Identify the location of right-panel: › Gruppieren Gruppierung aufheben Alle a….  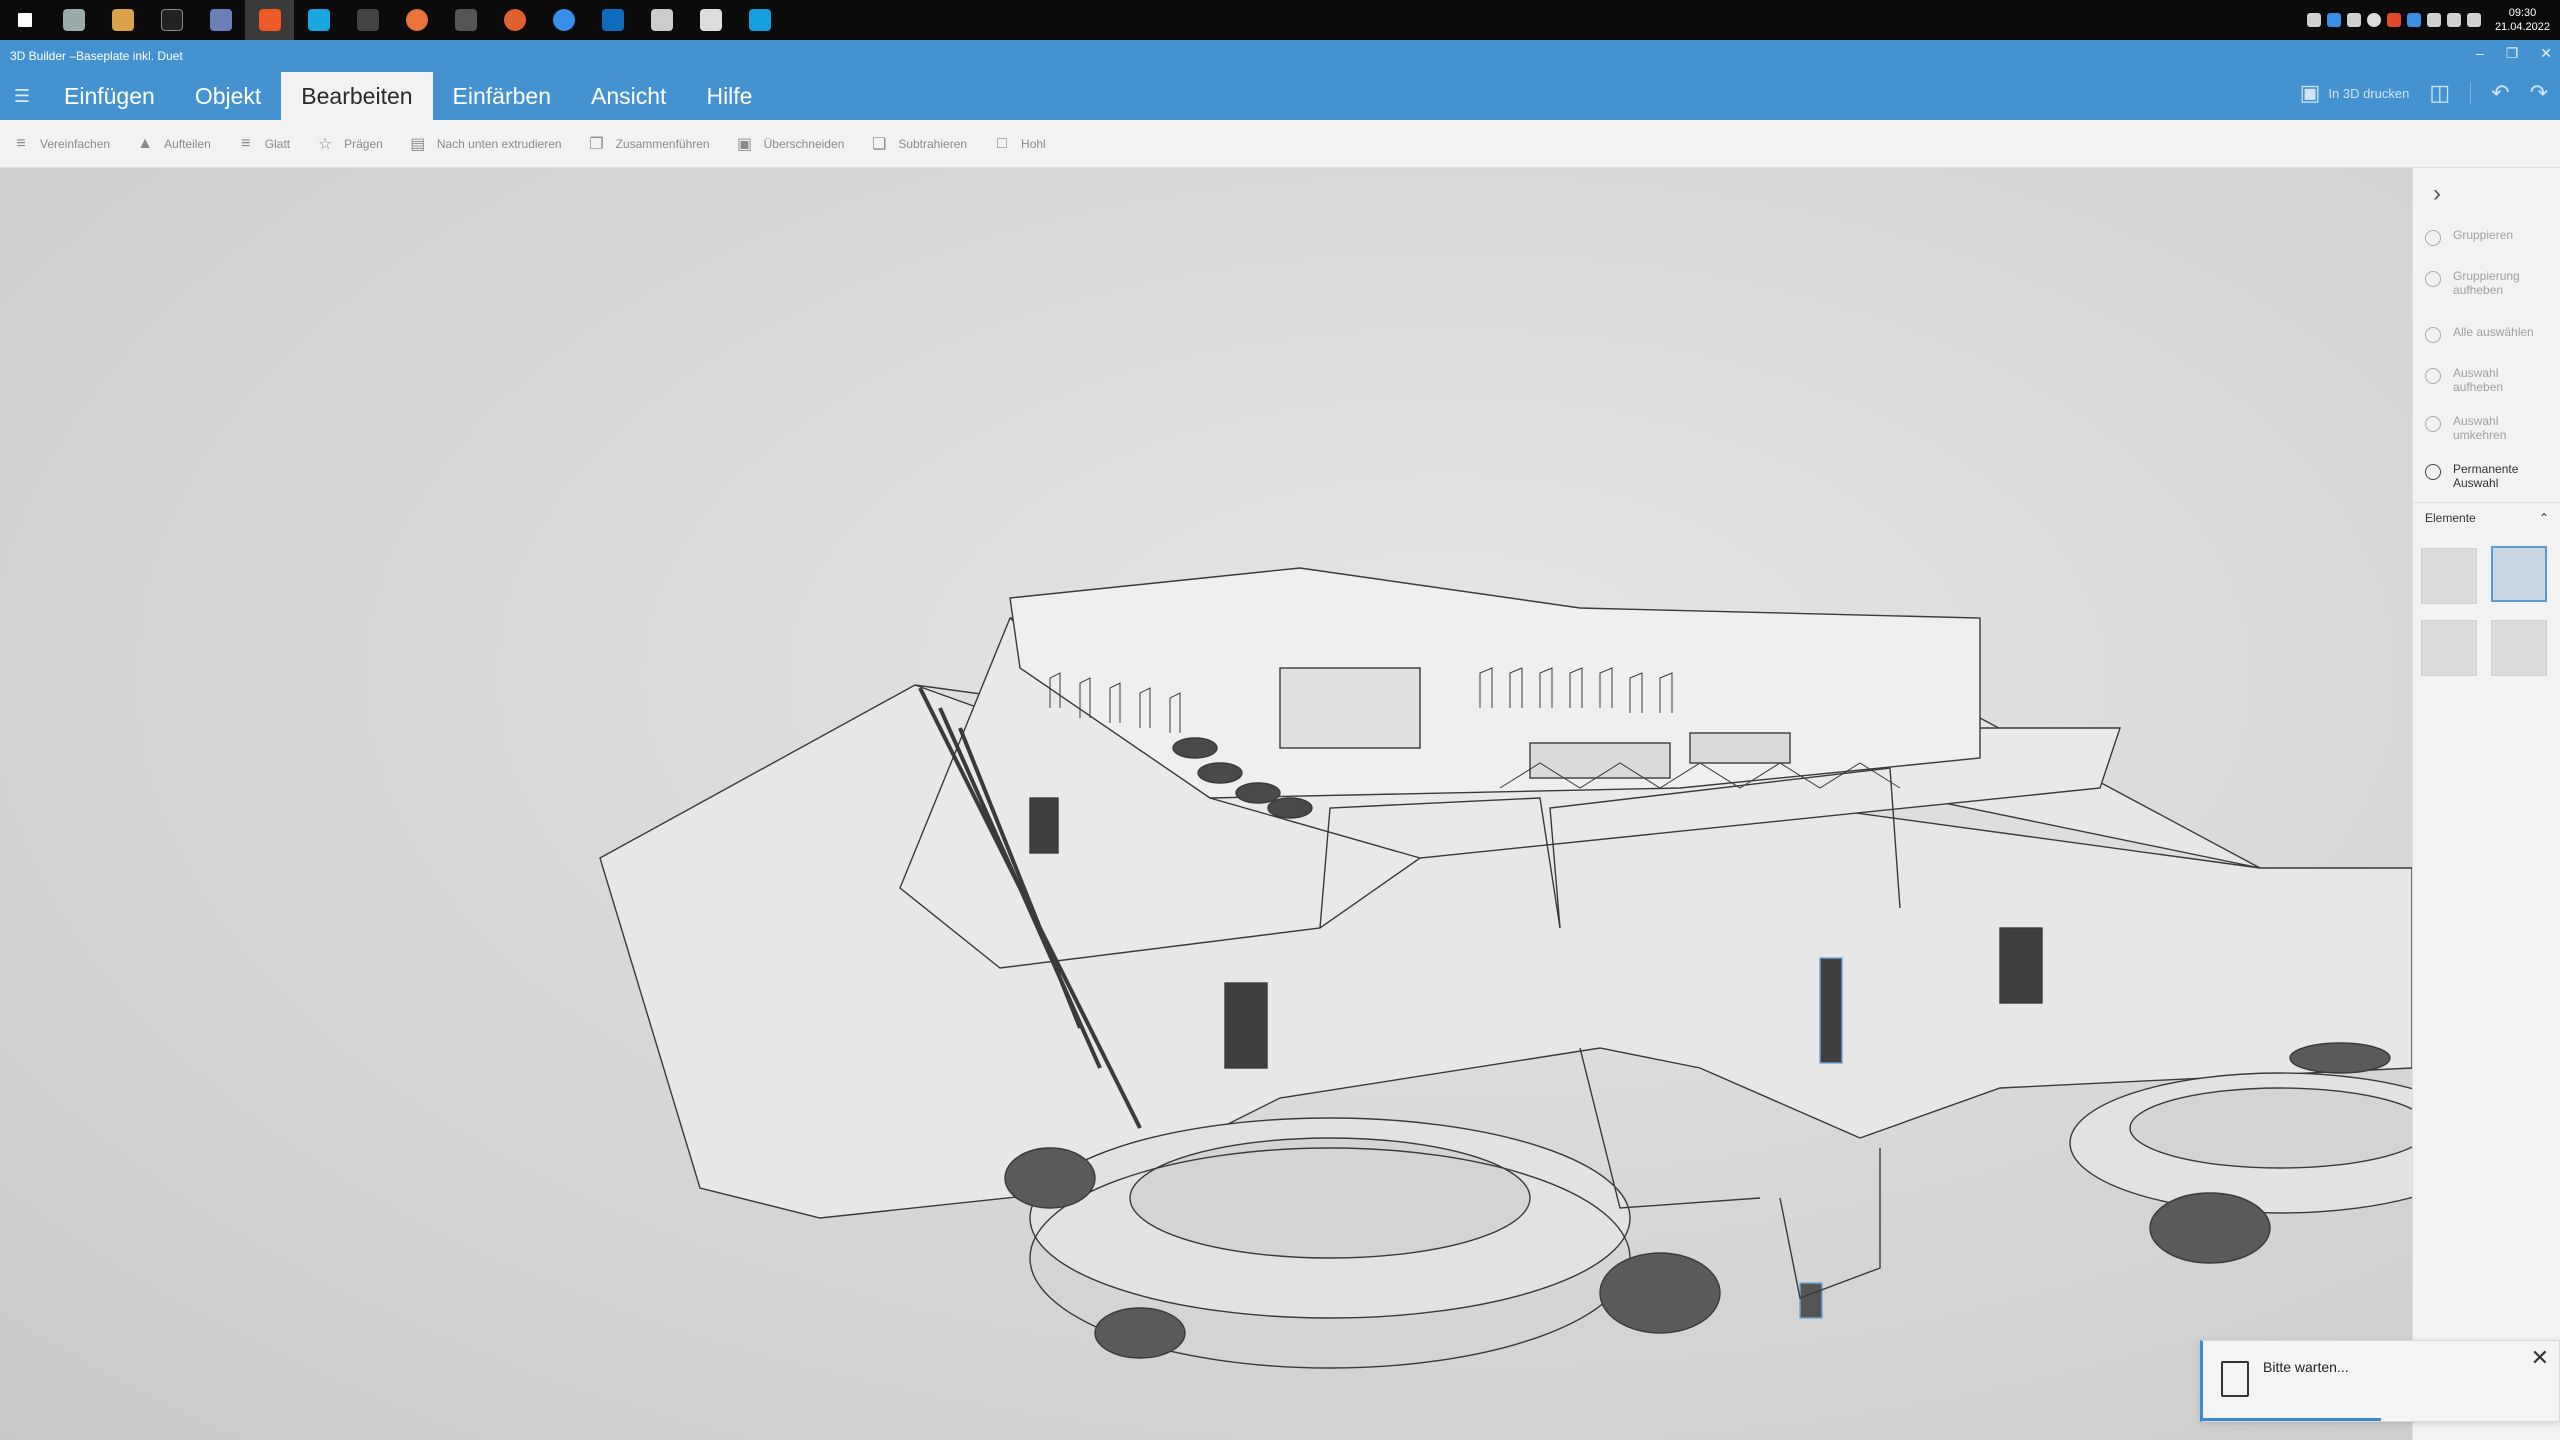
(2486, 804).